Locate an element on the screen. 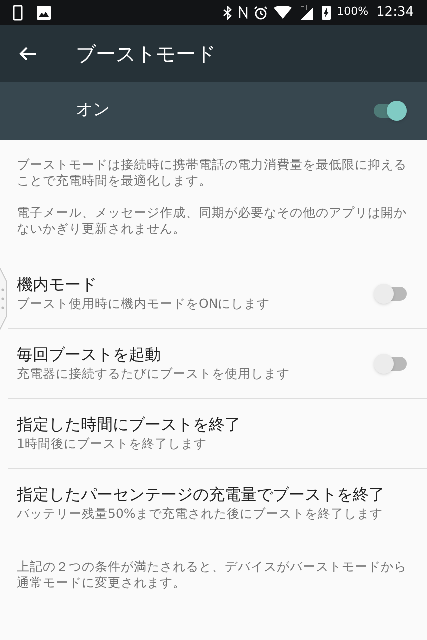 This screenshot has width=427, height=640. description-text: ブーストモードは接続時に携帯電話の電力消費量を最低限に抑えることで充電時間を最適化します。 is located at coordinates (212, 173).